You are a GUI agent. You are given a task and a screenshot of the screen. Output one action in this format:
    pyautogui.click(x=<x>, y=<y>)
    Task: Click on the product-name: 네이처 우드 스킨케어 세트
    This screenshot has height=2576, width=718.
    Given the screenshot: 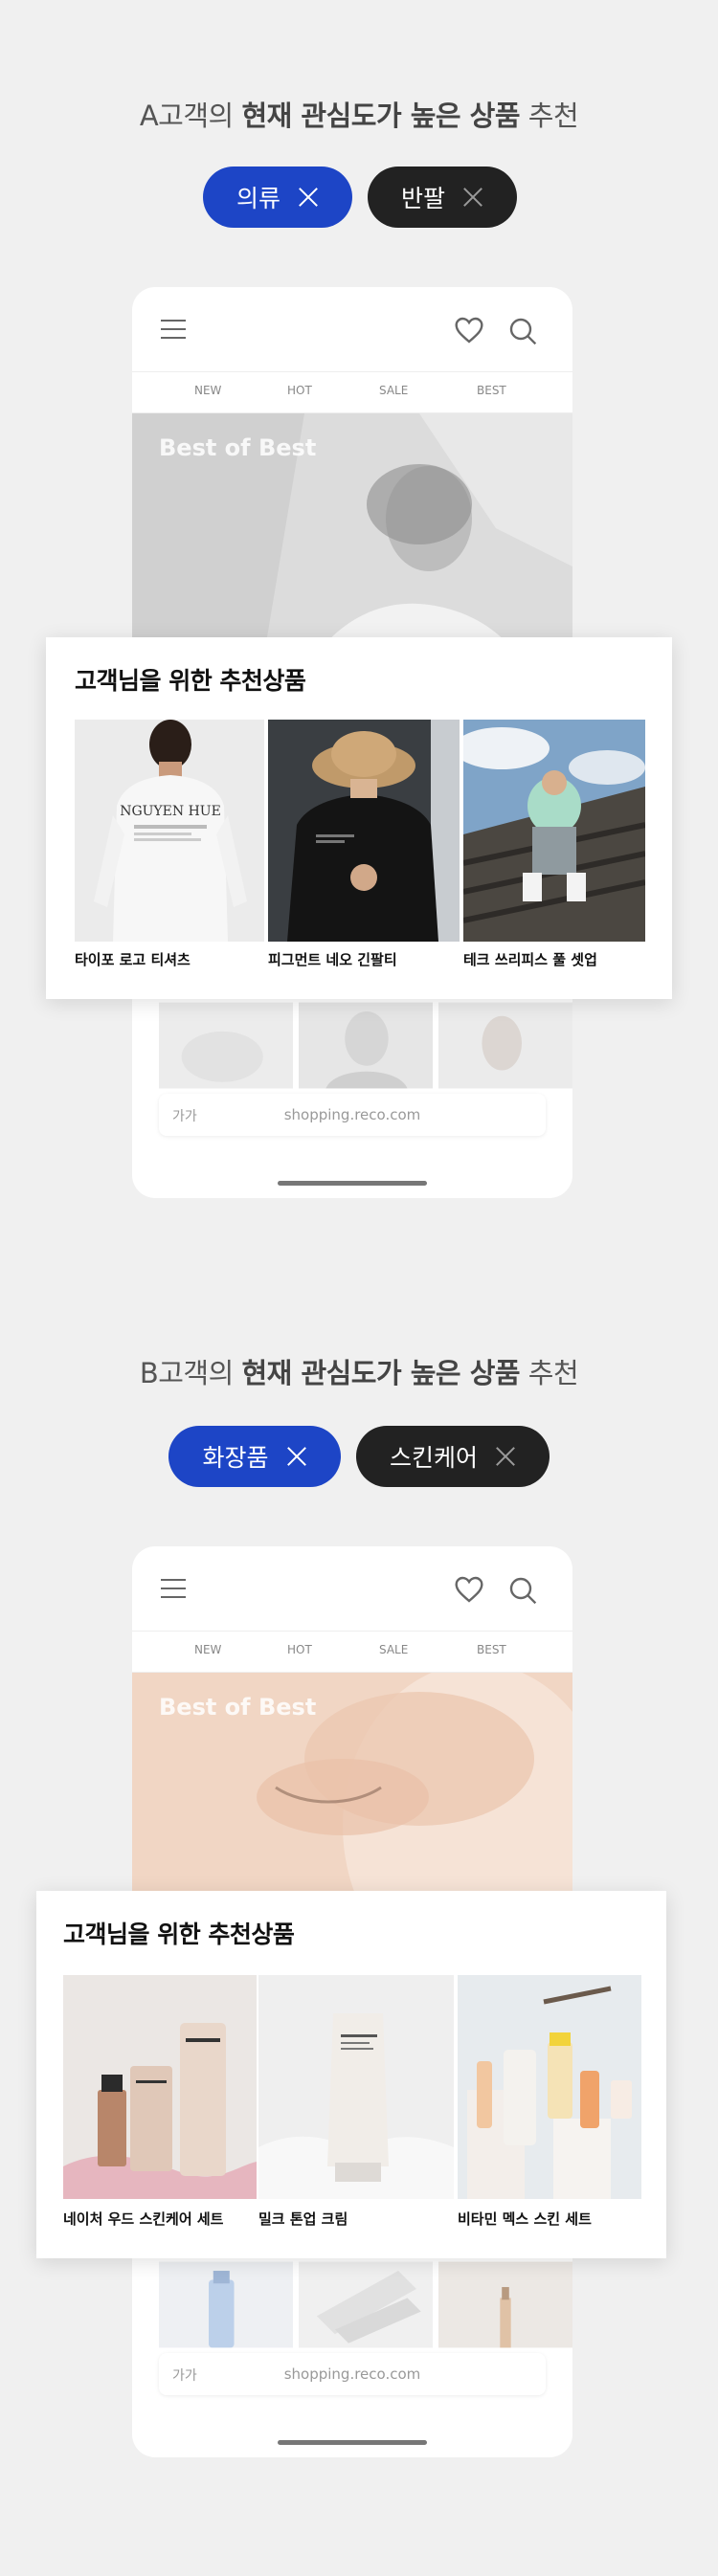 What is the action you would take?
    pyautogui.click(x=143, y=2219)
    